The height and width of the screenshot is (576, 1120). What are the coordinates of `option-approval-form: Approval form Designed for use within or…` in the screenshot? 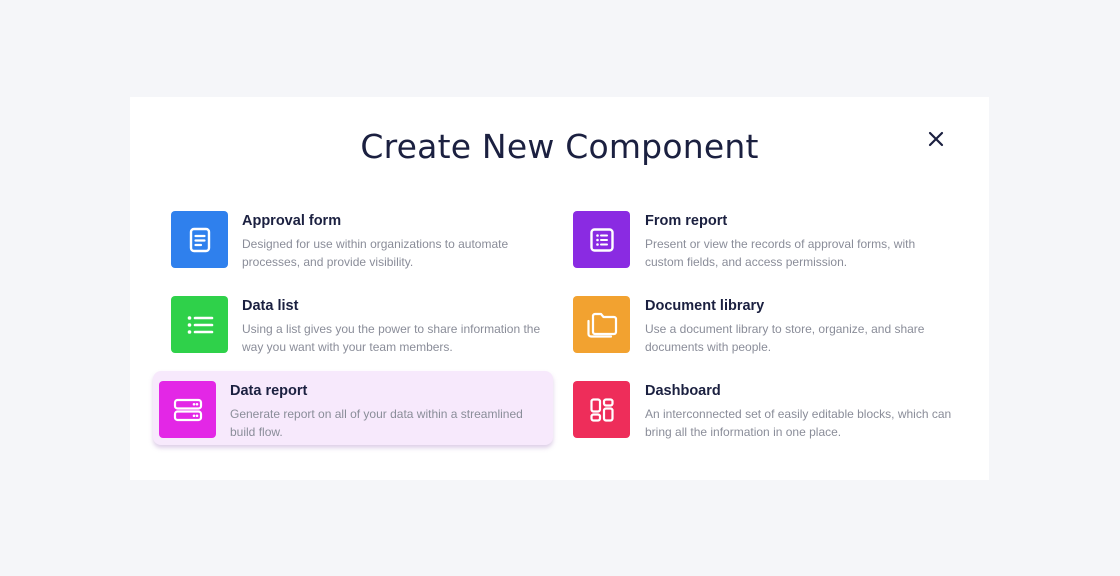 It's located at (358, 239).